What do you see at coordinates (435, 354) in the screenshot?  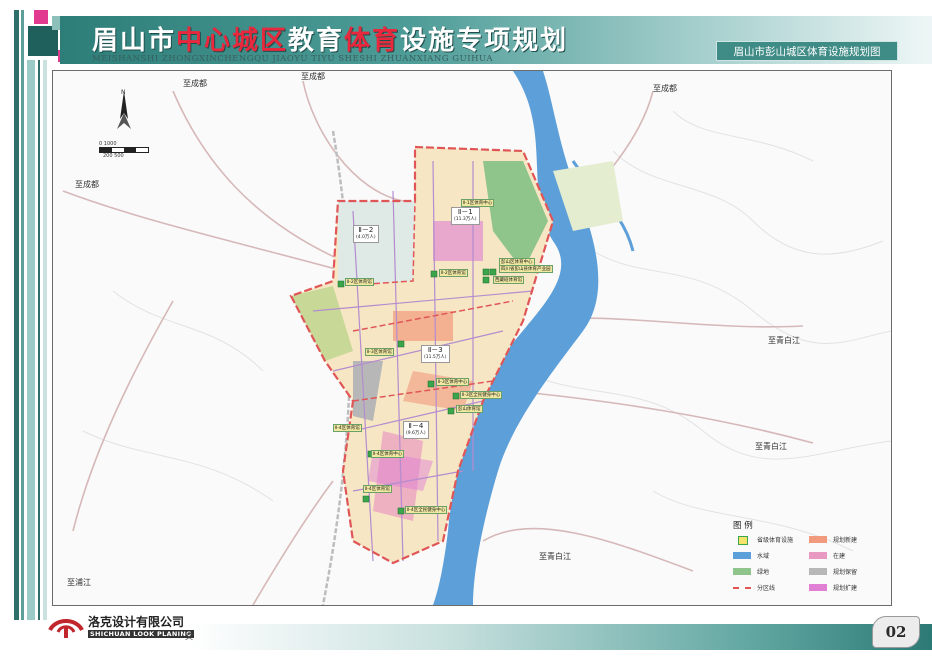 I see `district-label-ii-3: Ⅱ－3 (11.5万人)` at bounding box center [435, 354].